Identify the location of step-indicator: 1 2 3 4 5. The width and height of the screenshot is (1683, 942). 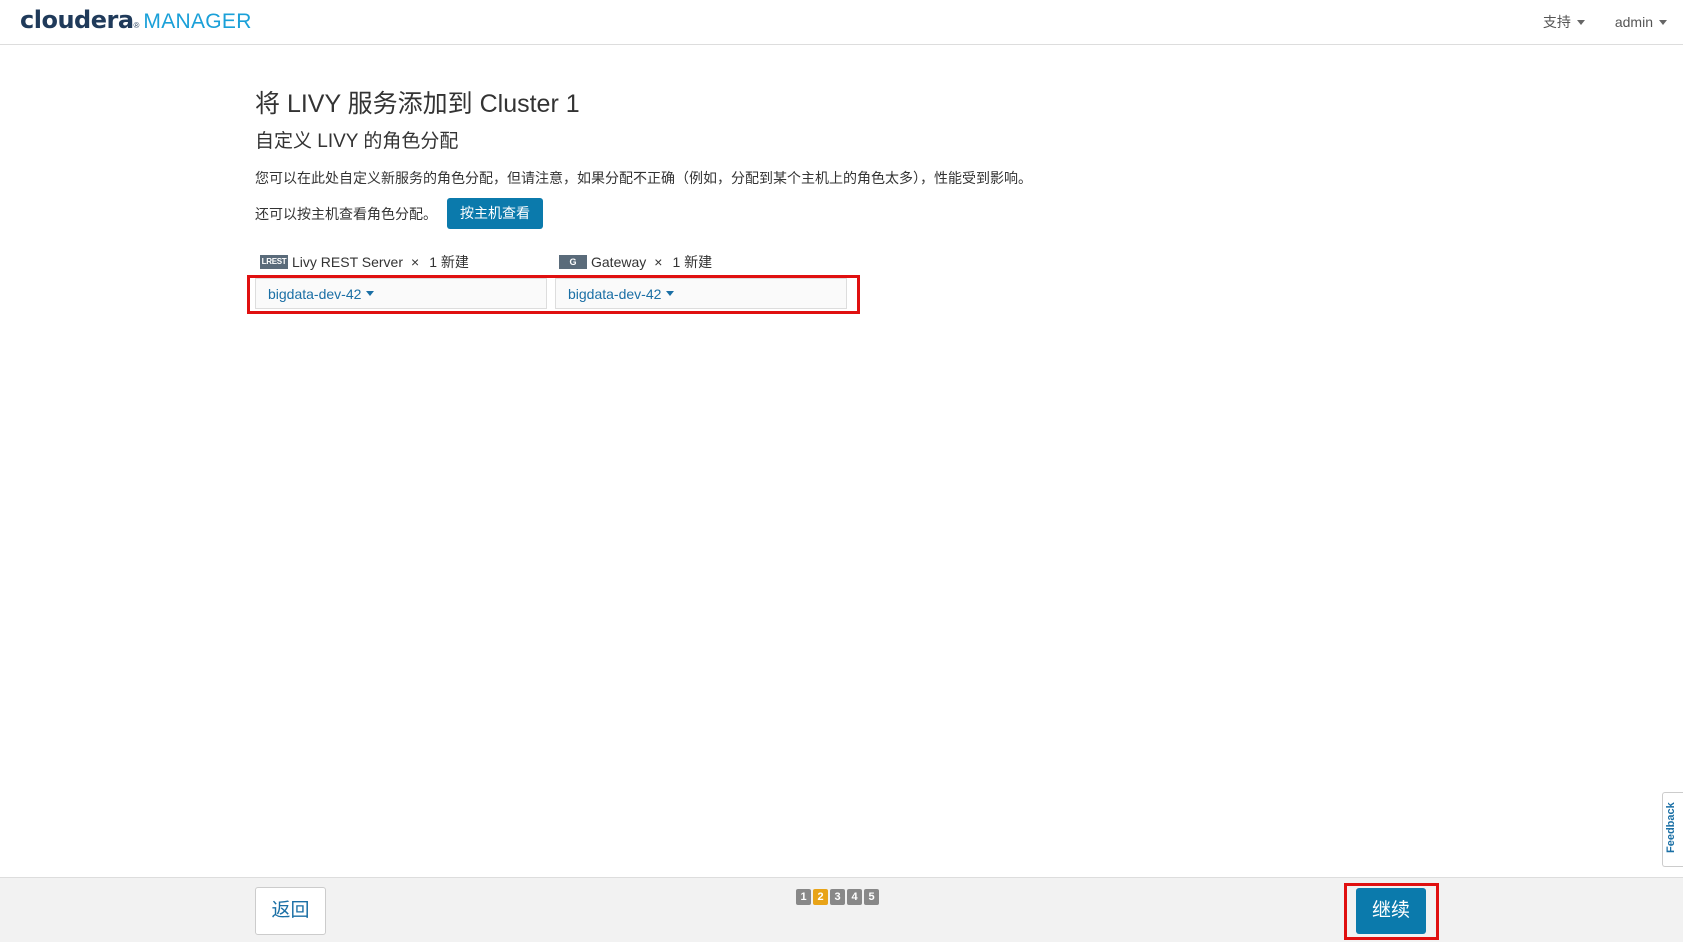
(837, 897).